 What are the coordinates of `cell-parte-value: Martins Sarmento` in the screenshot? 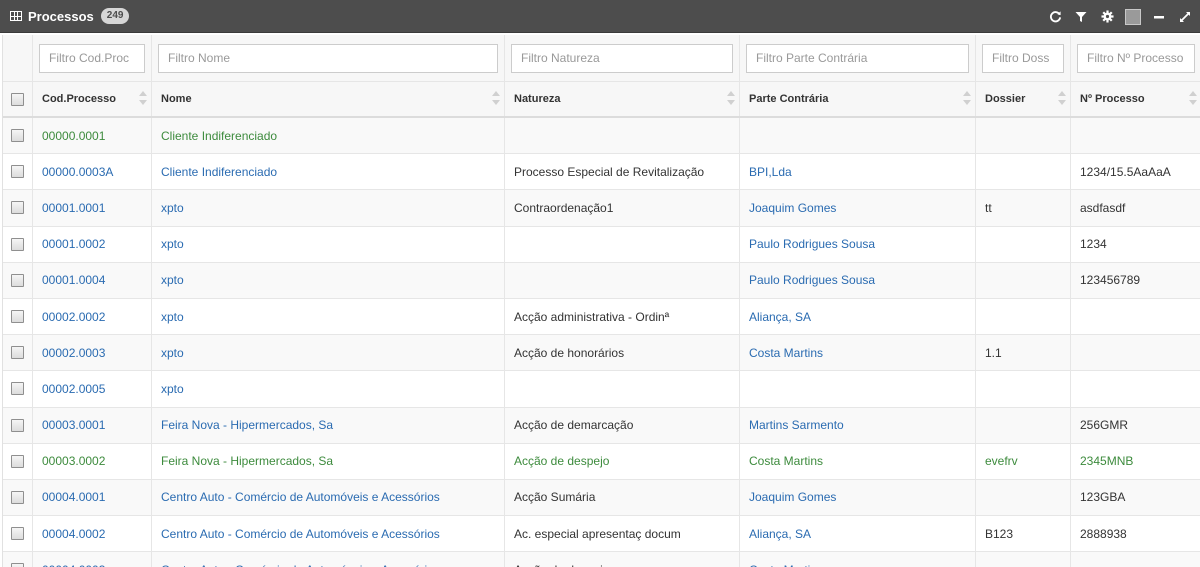 It's located at (796, 425).